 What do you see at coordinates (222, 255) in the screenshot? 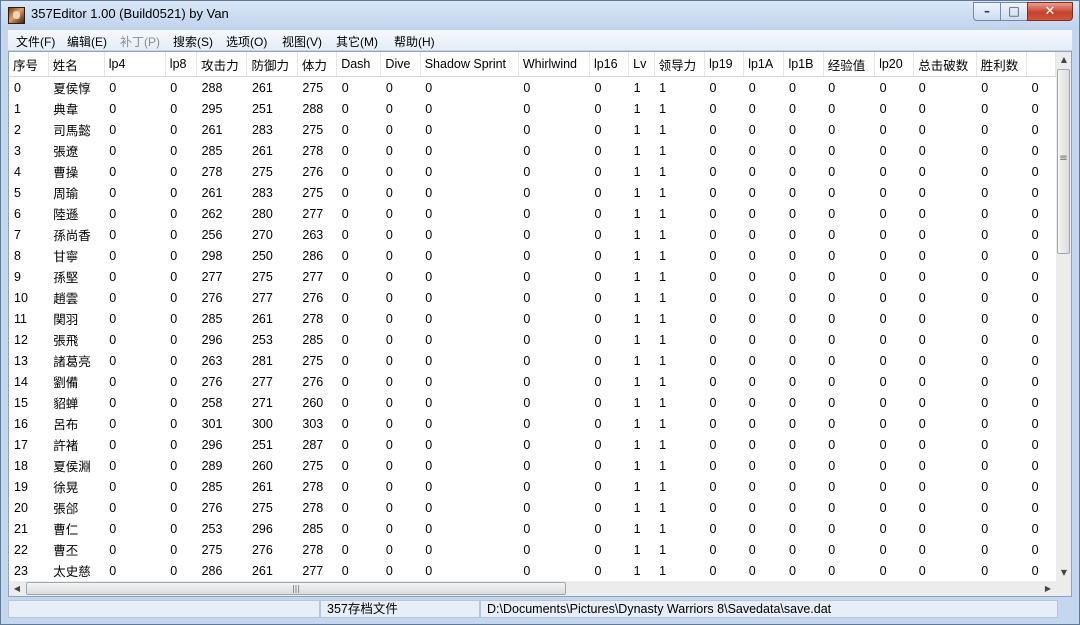
I see `table-cell: 298` at bounding box center [222, 255].